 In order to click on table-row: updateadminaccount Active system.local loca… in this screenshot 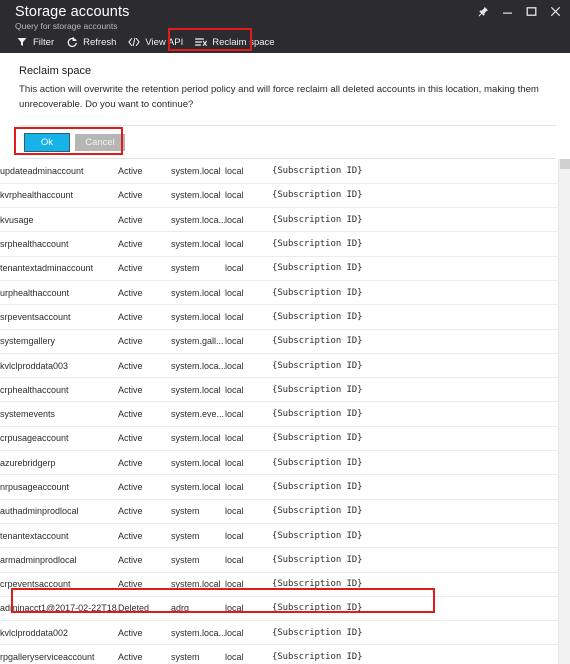, I will do `click(279, 171)`.